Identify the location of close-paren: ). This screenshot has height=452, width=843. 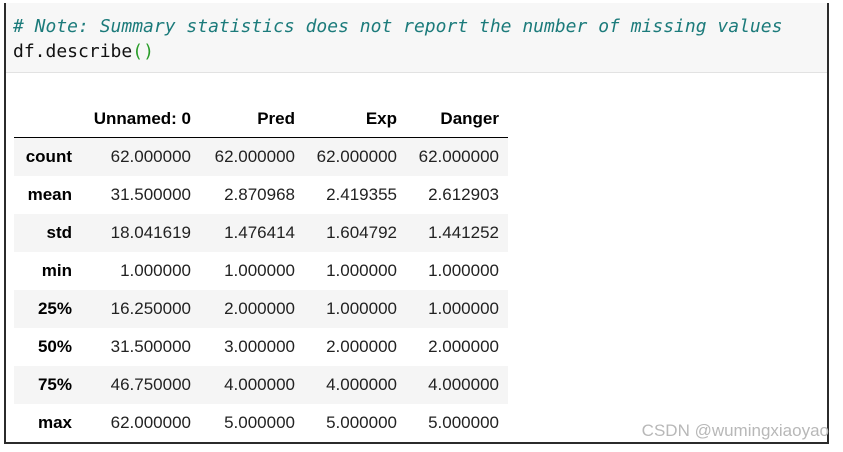
(148, 51).